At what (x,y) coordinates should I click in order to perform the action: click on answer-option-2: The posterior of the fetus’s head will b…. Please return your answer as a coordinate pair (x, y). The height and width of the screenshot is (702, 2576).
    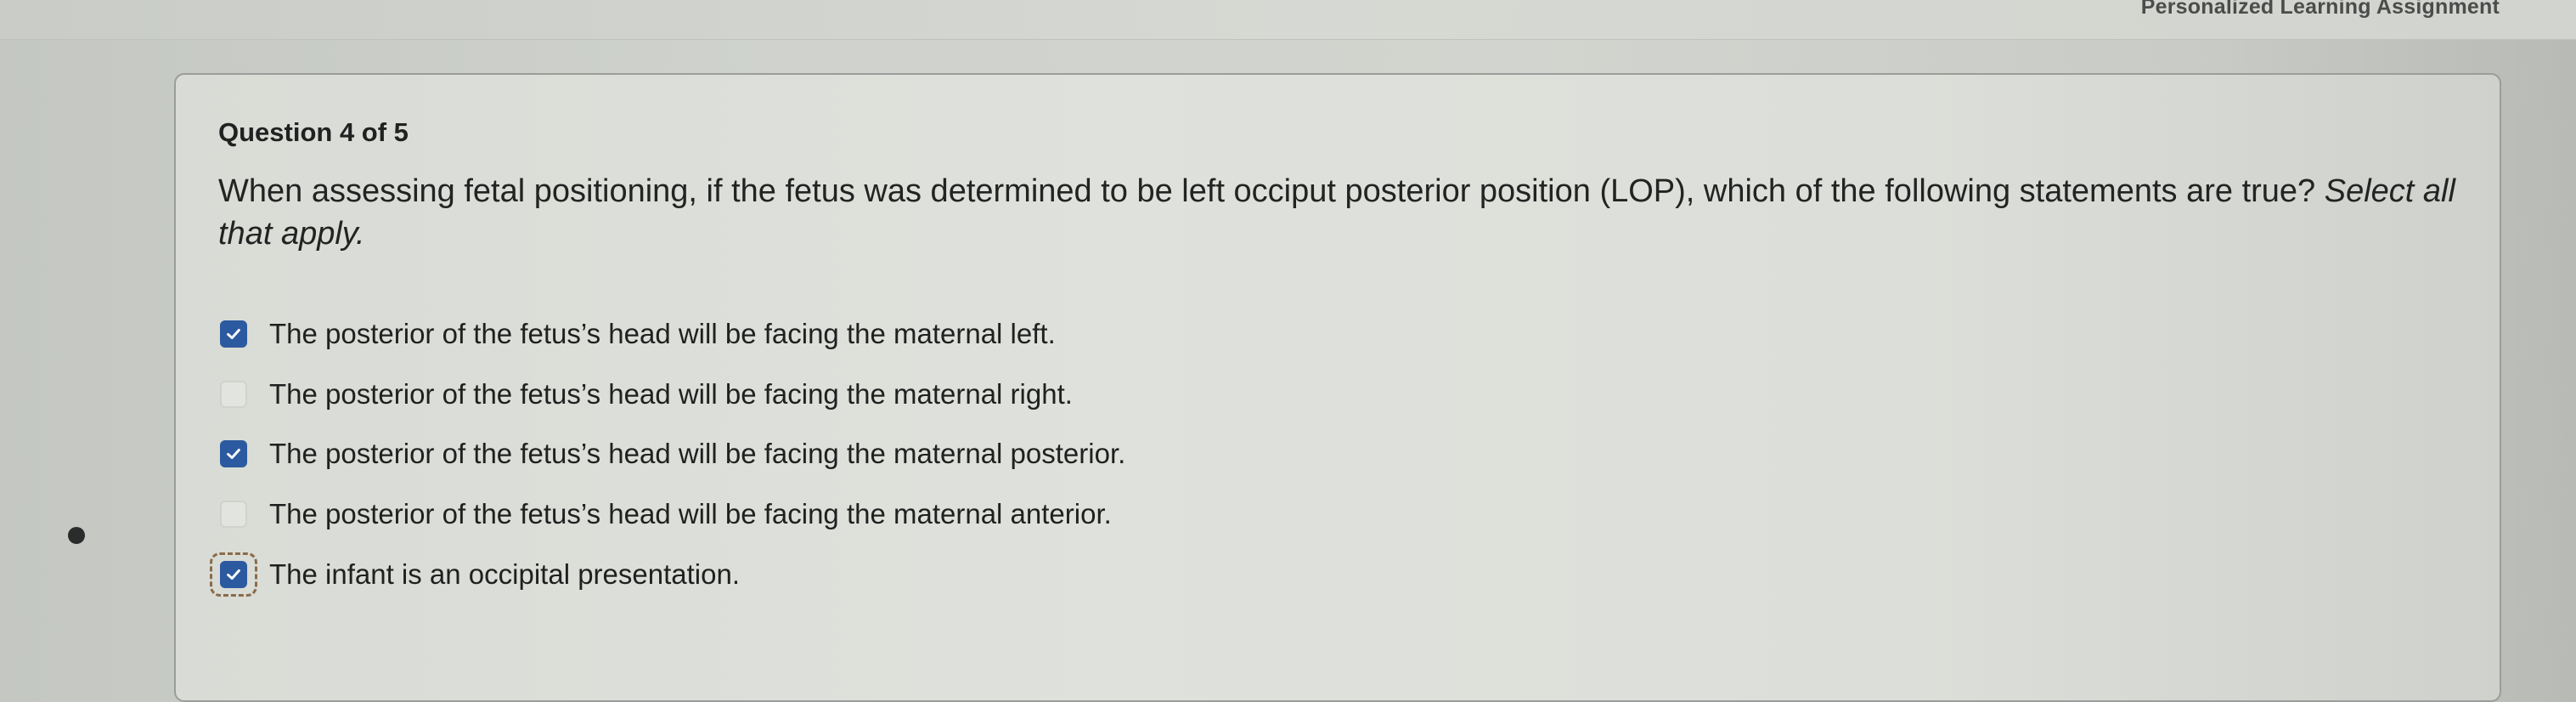
    Looking at the image, I should click on (646, 394).